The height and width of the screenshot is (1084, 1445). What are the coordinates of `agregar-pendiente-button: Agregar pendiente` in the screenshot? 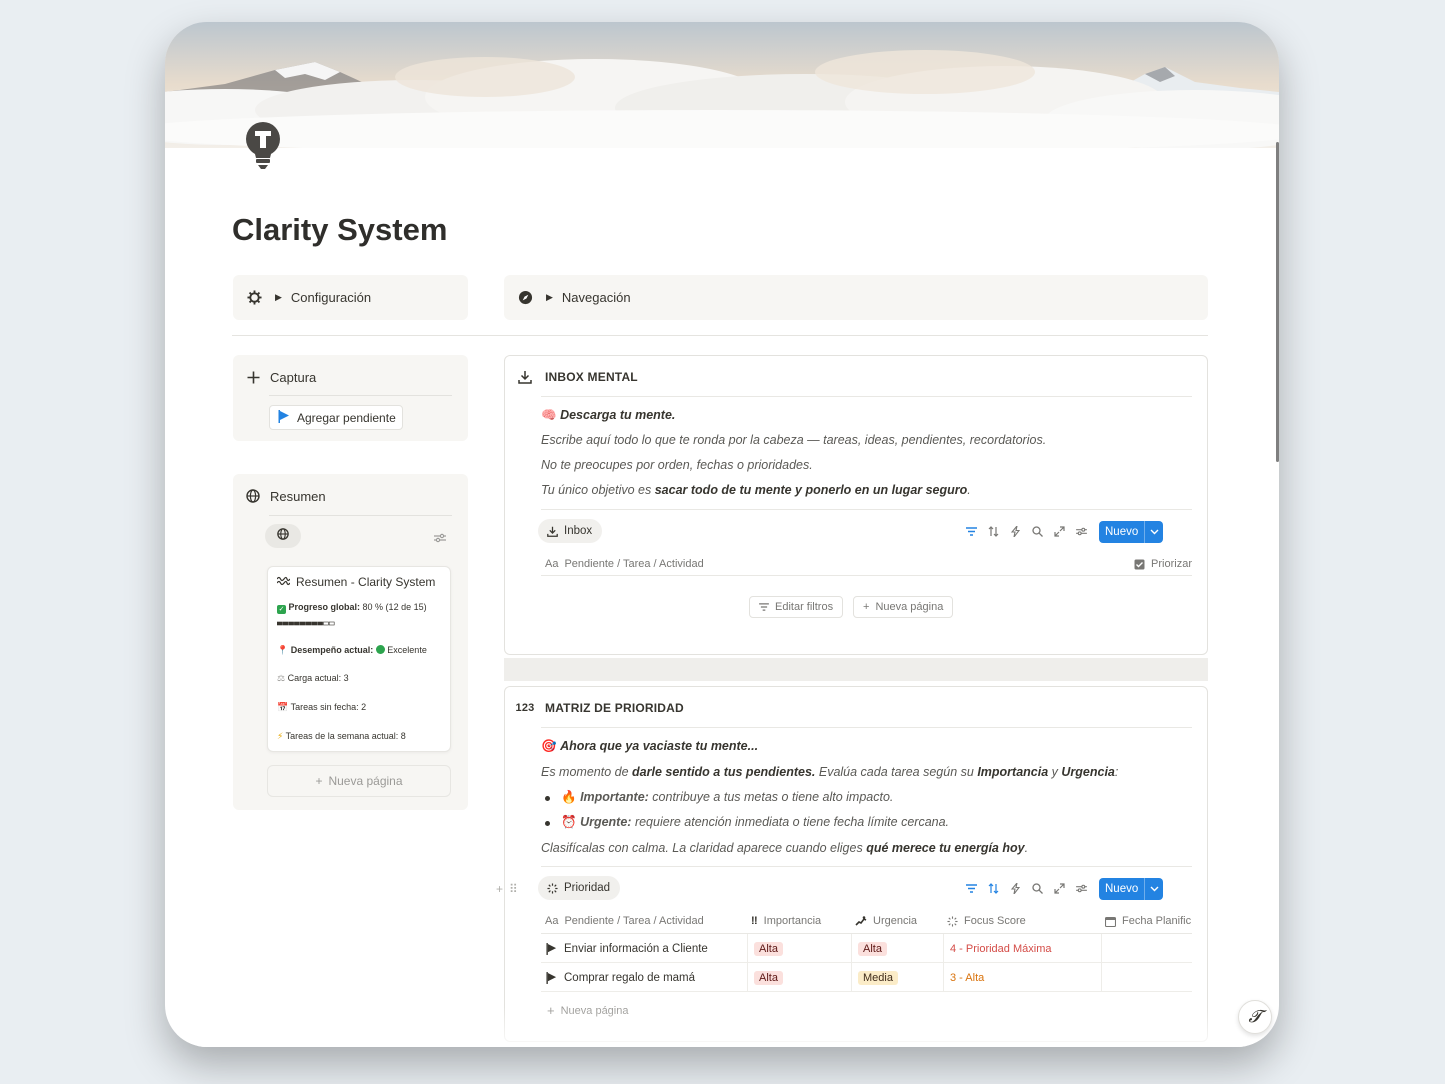 It's located at (336, 417).